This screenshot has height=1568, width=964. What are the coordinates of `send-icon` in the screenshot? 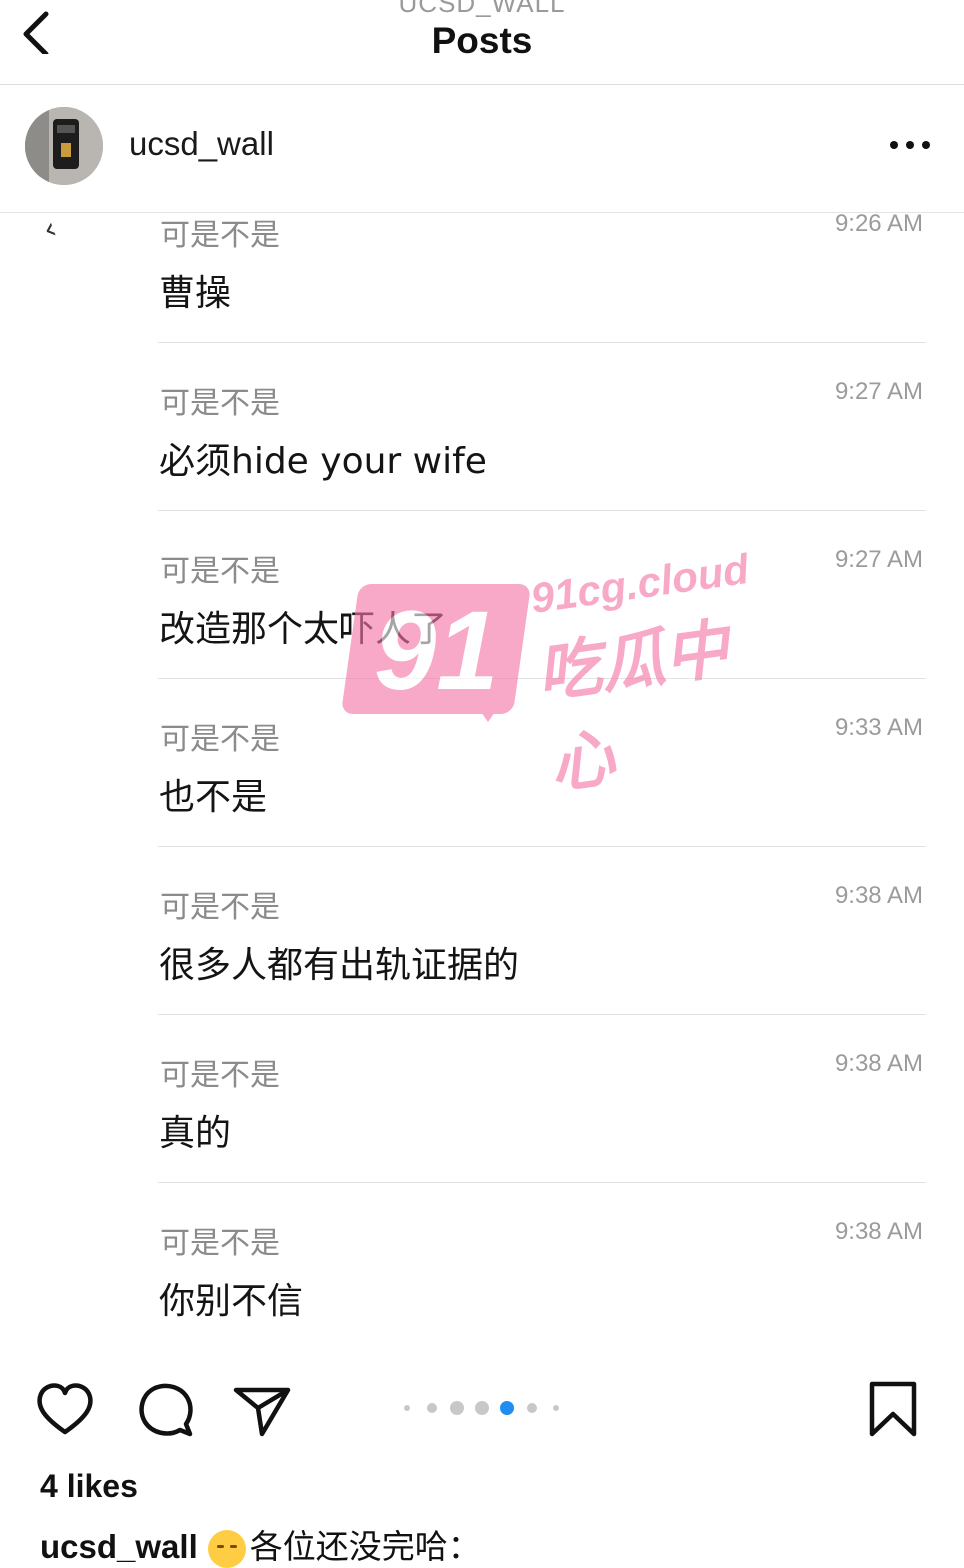 It's located at (262, 1412).